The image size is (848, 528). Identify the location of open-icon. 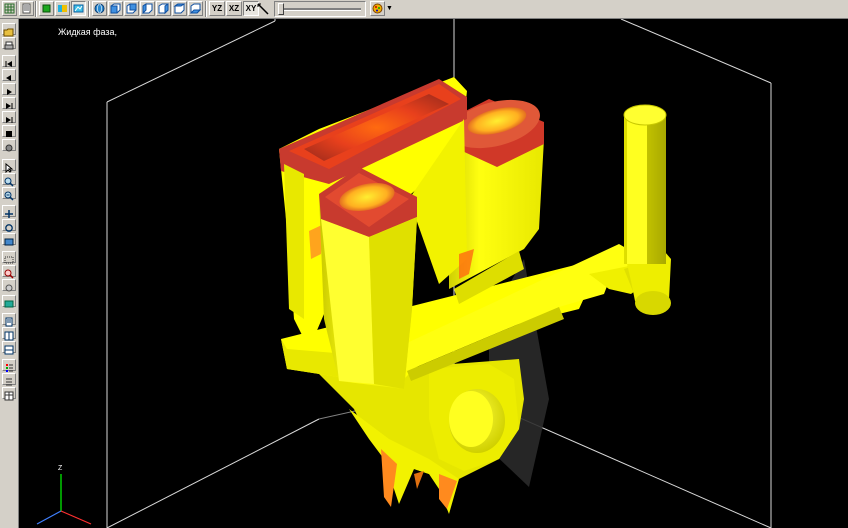
(9, 30).